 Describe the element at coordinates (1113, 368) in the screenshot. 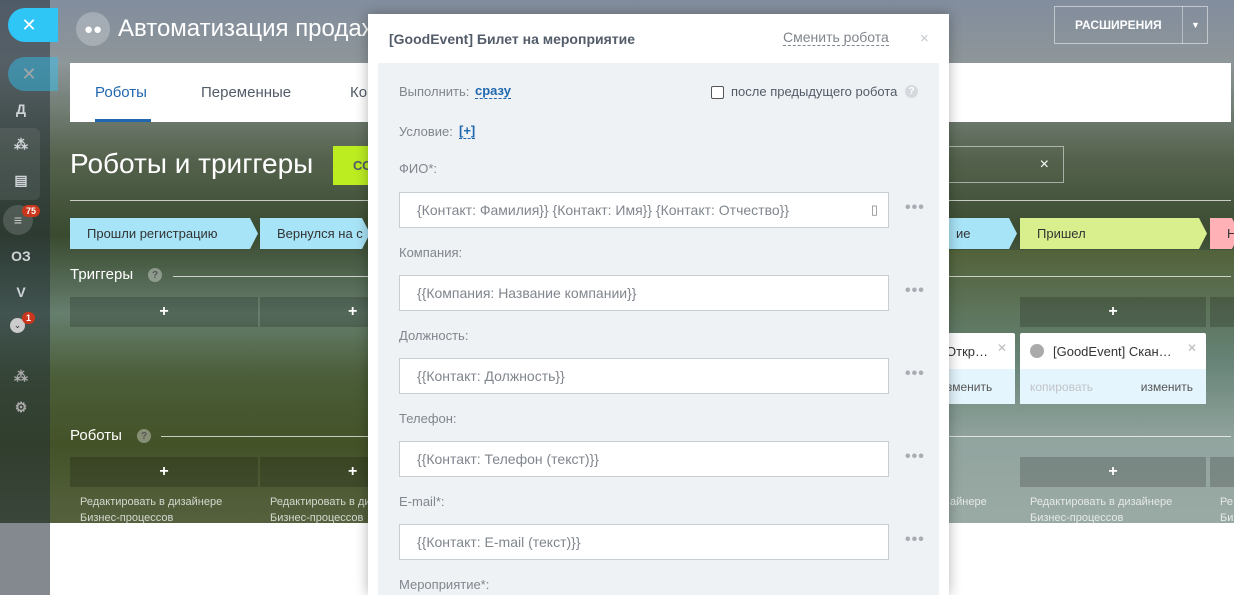

I see `trigger-card: [GoodEvent] Скан… ✕ копировать изменить` at that location.